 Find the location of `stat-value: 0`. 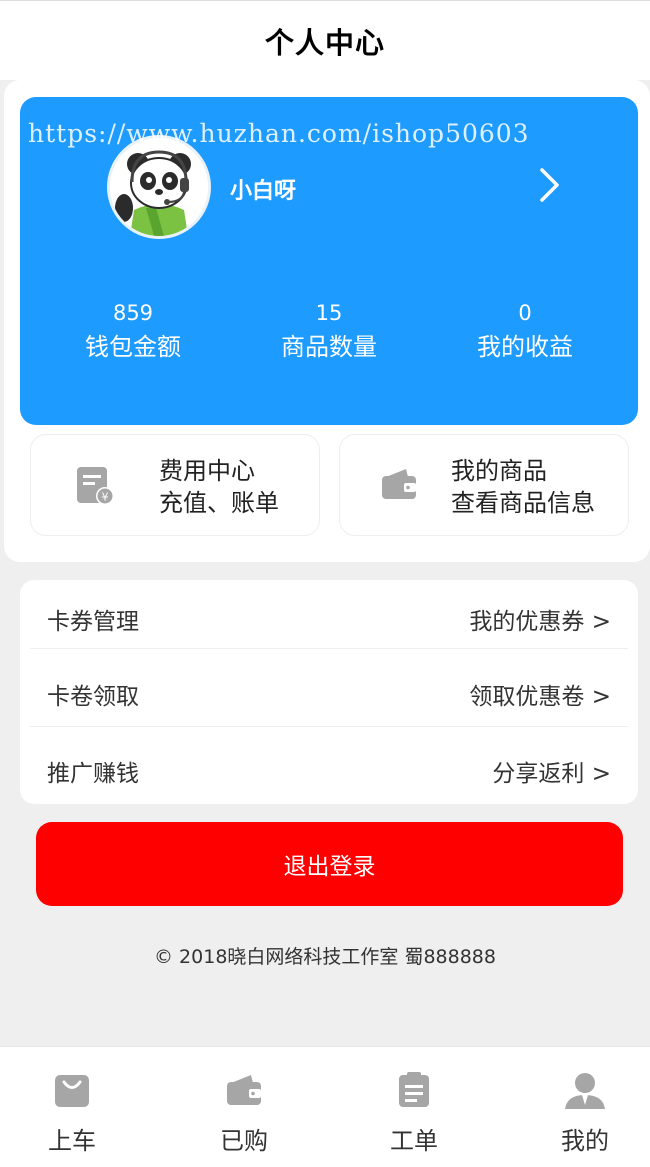

stat-value: 0 is located at coordinates (525, 313).